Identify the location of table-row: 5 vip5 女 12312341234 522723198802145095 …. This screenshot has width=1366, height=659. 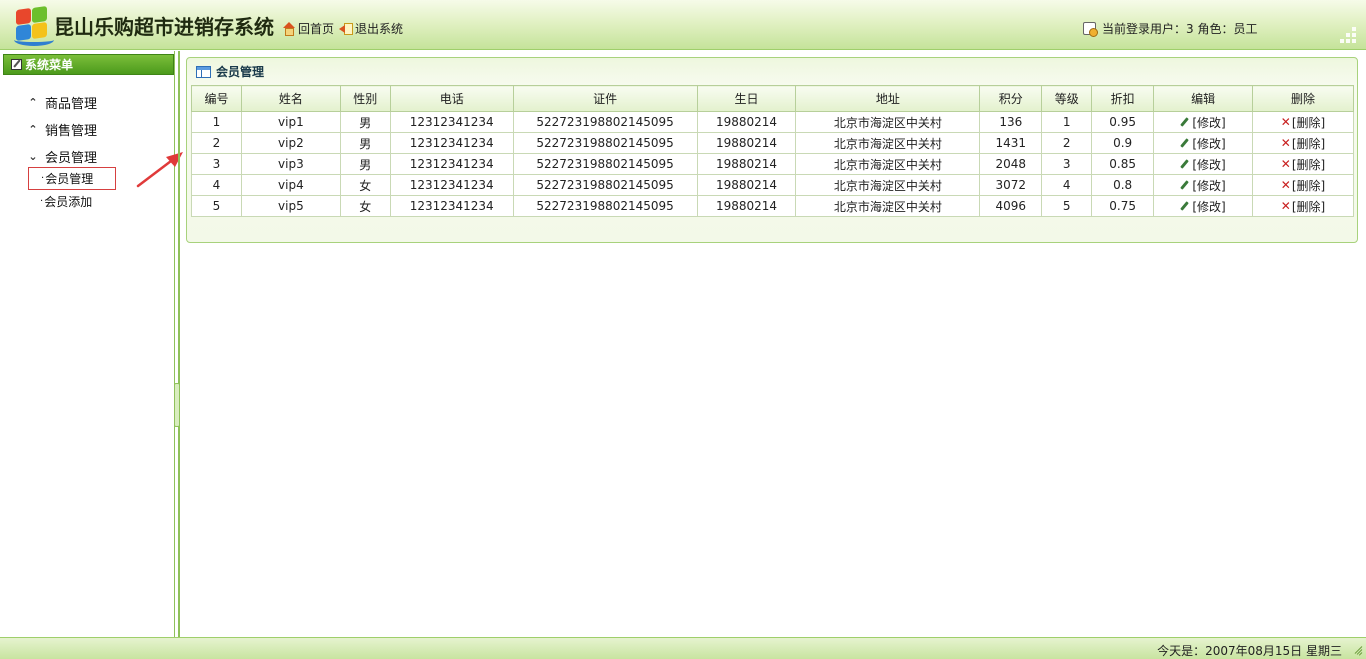
(772, 206).